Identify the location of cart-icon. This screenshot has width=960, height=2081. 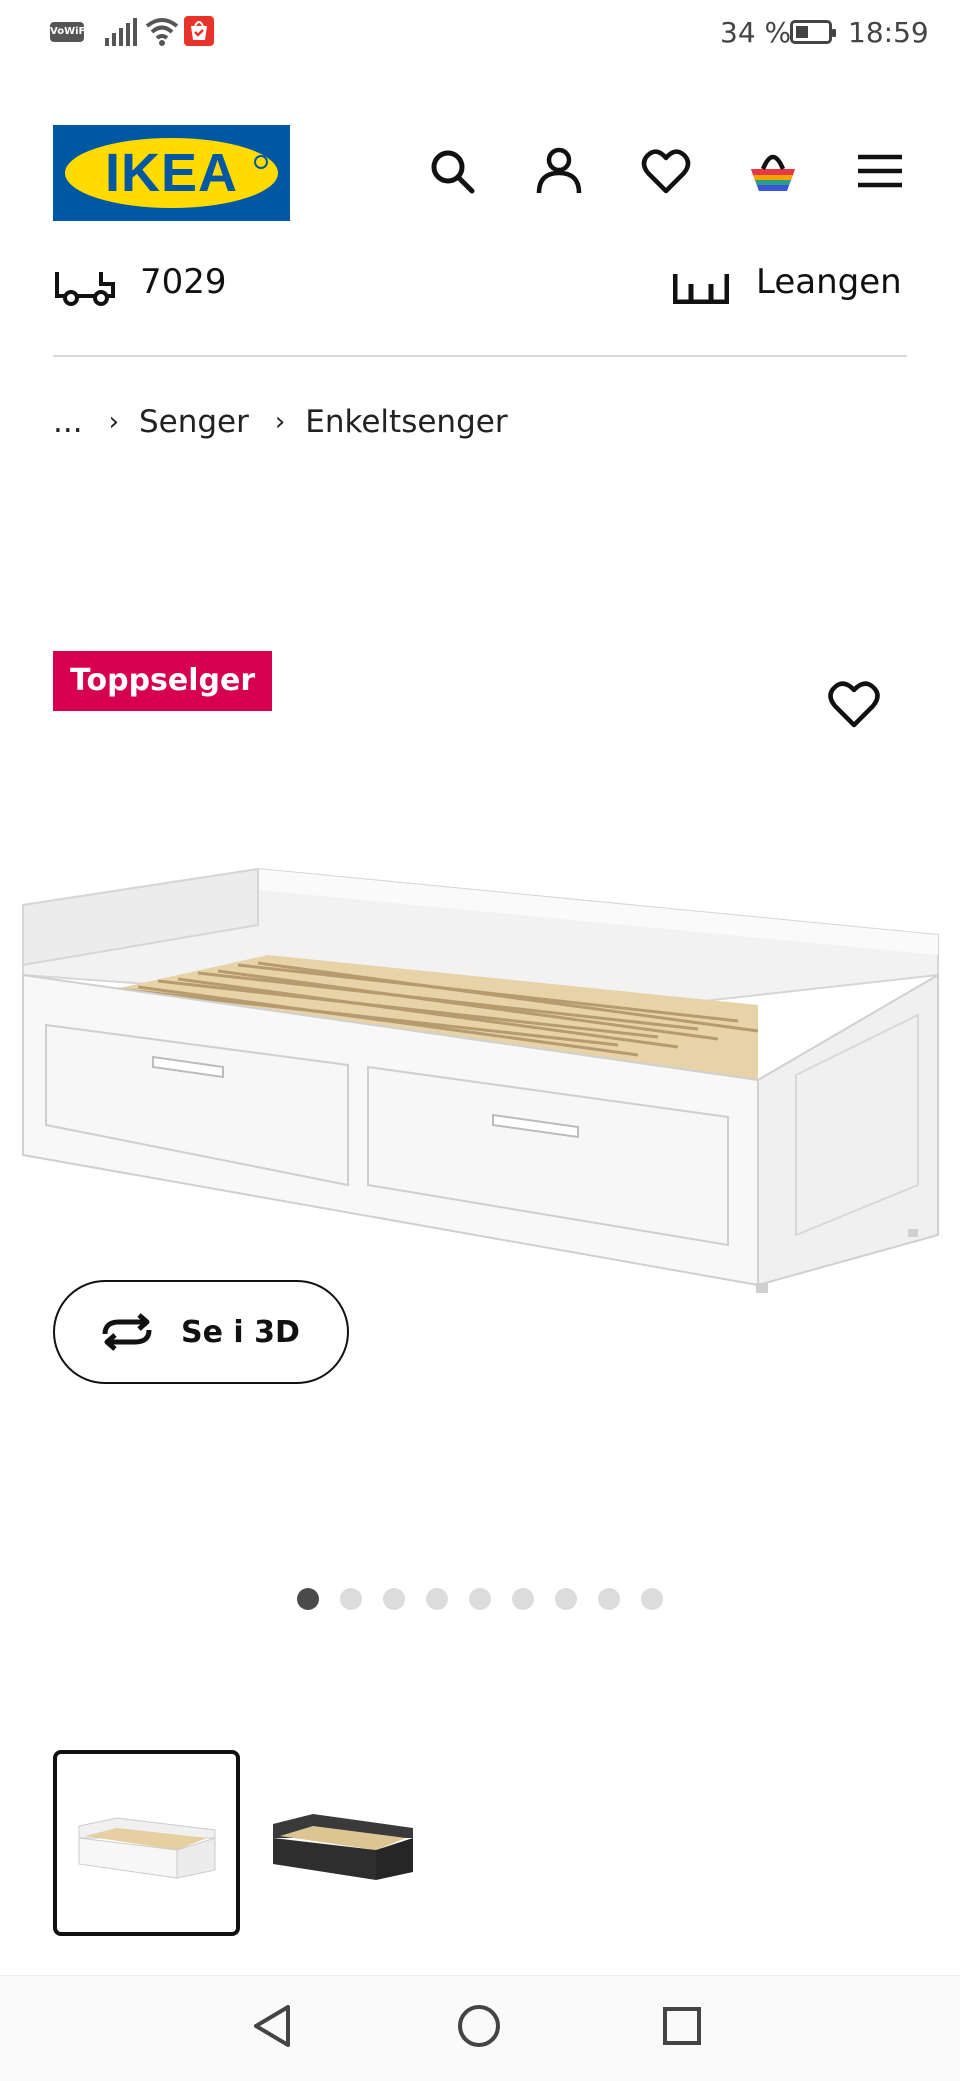
(773, 171).